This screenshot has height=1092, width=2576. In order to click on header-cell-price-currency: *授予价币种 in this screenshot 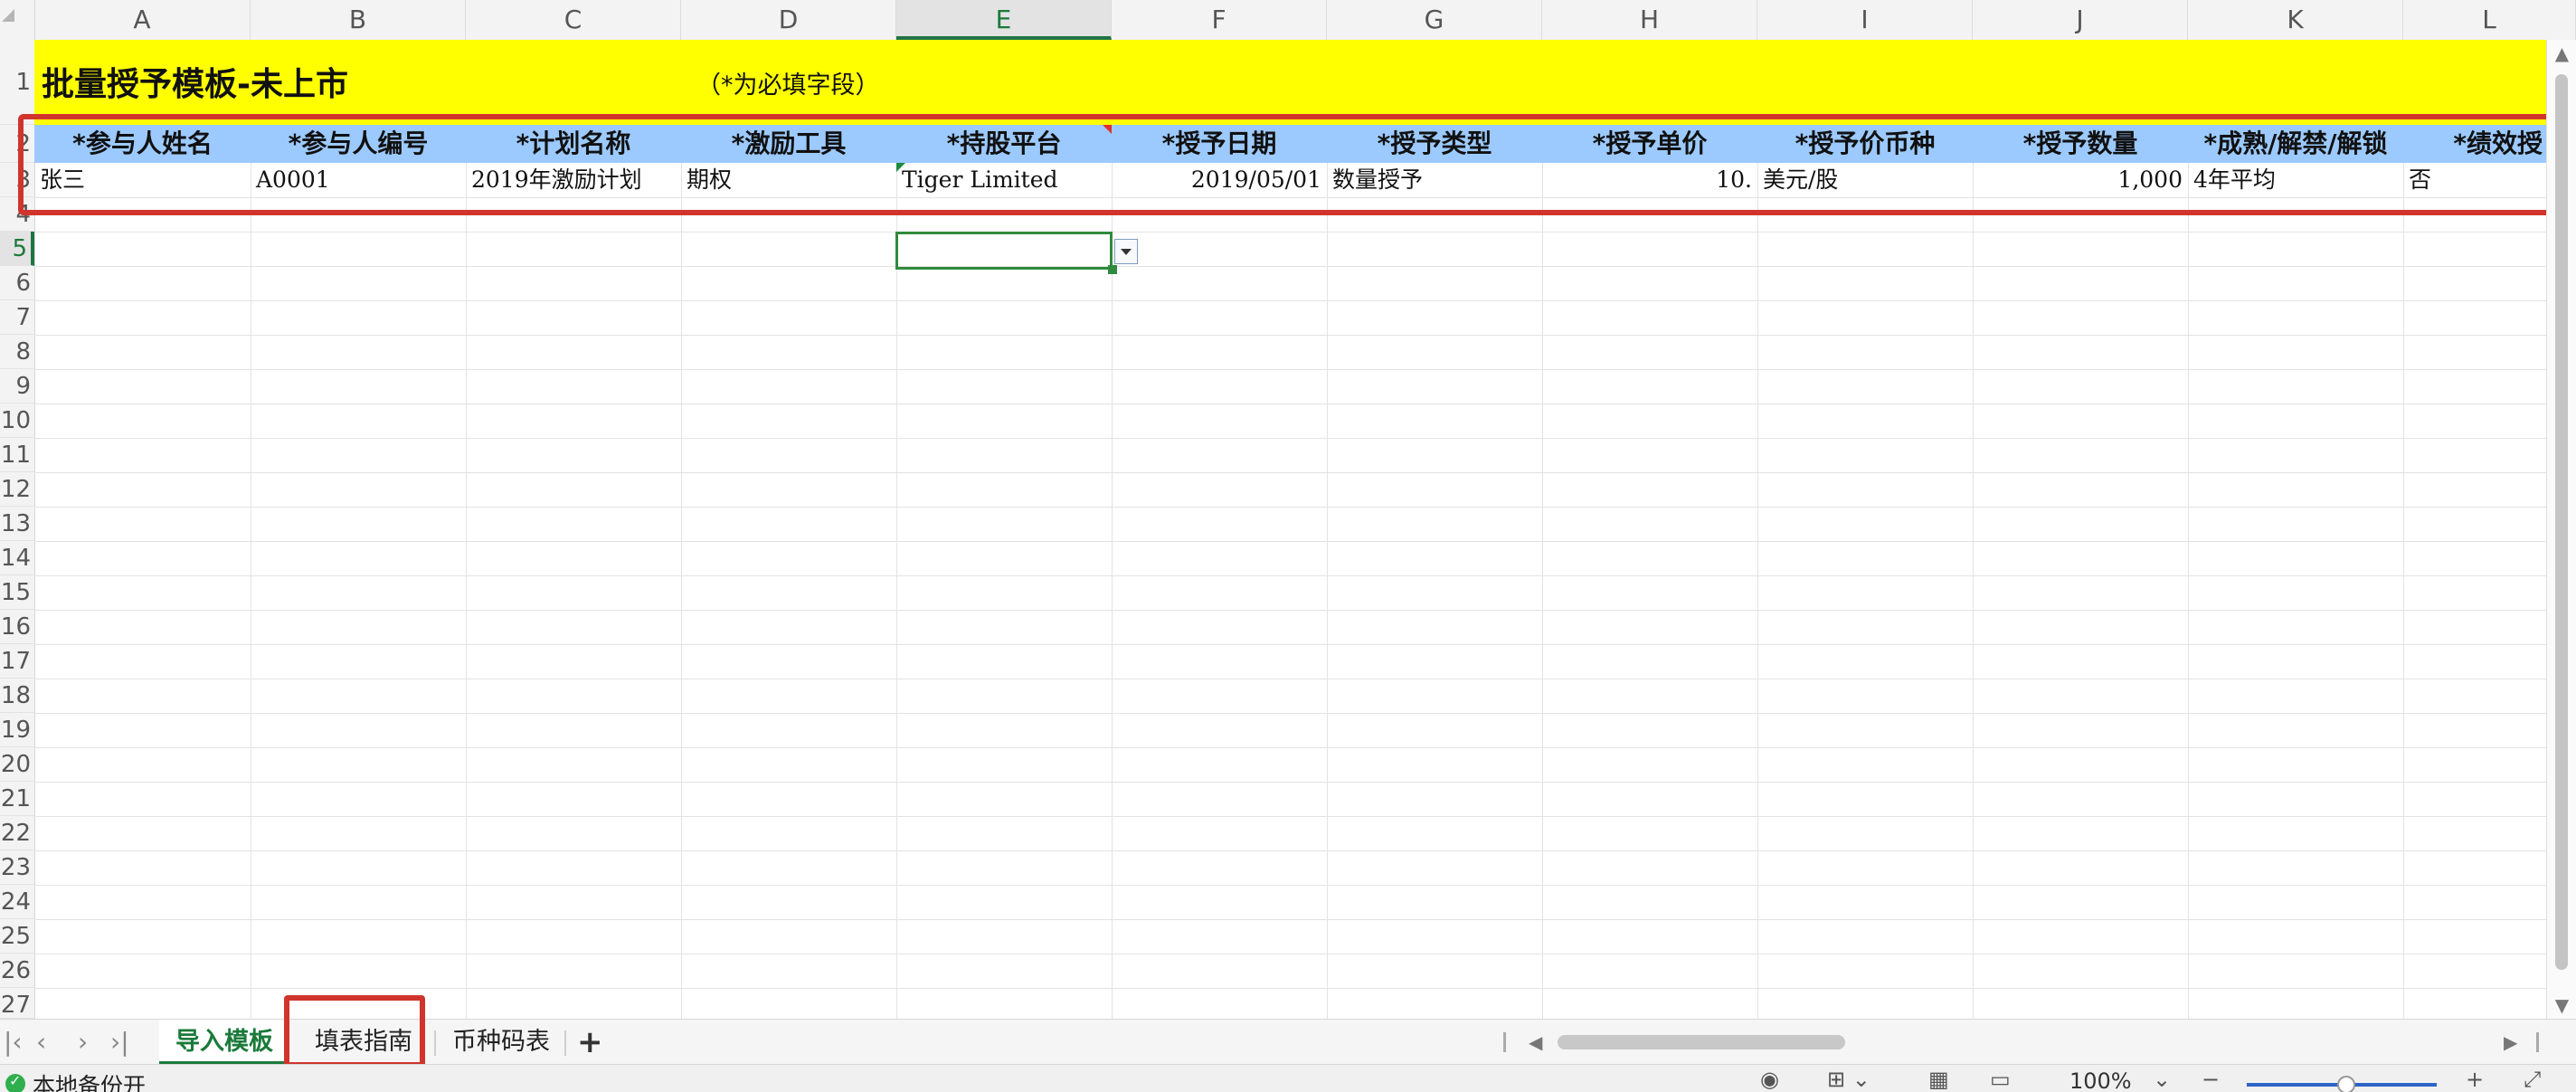, I will do `click(1865, 144)`.